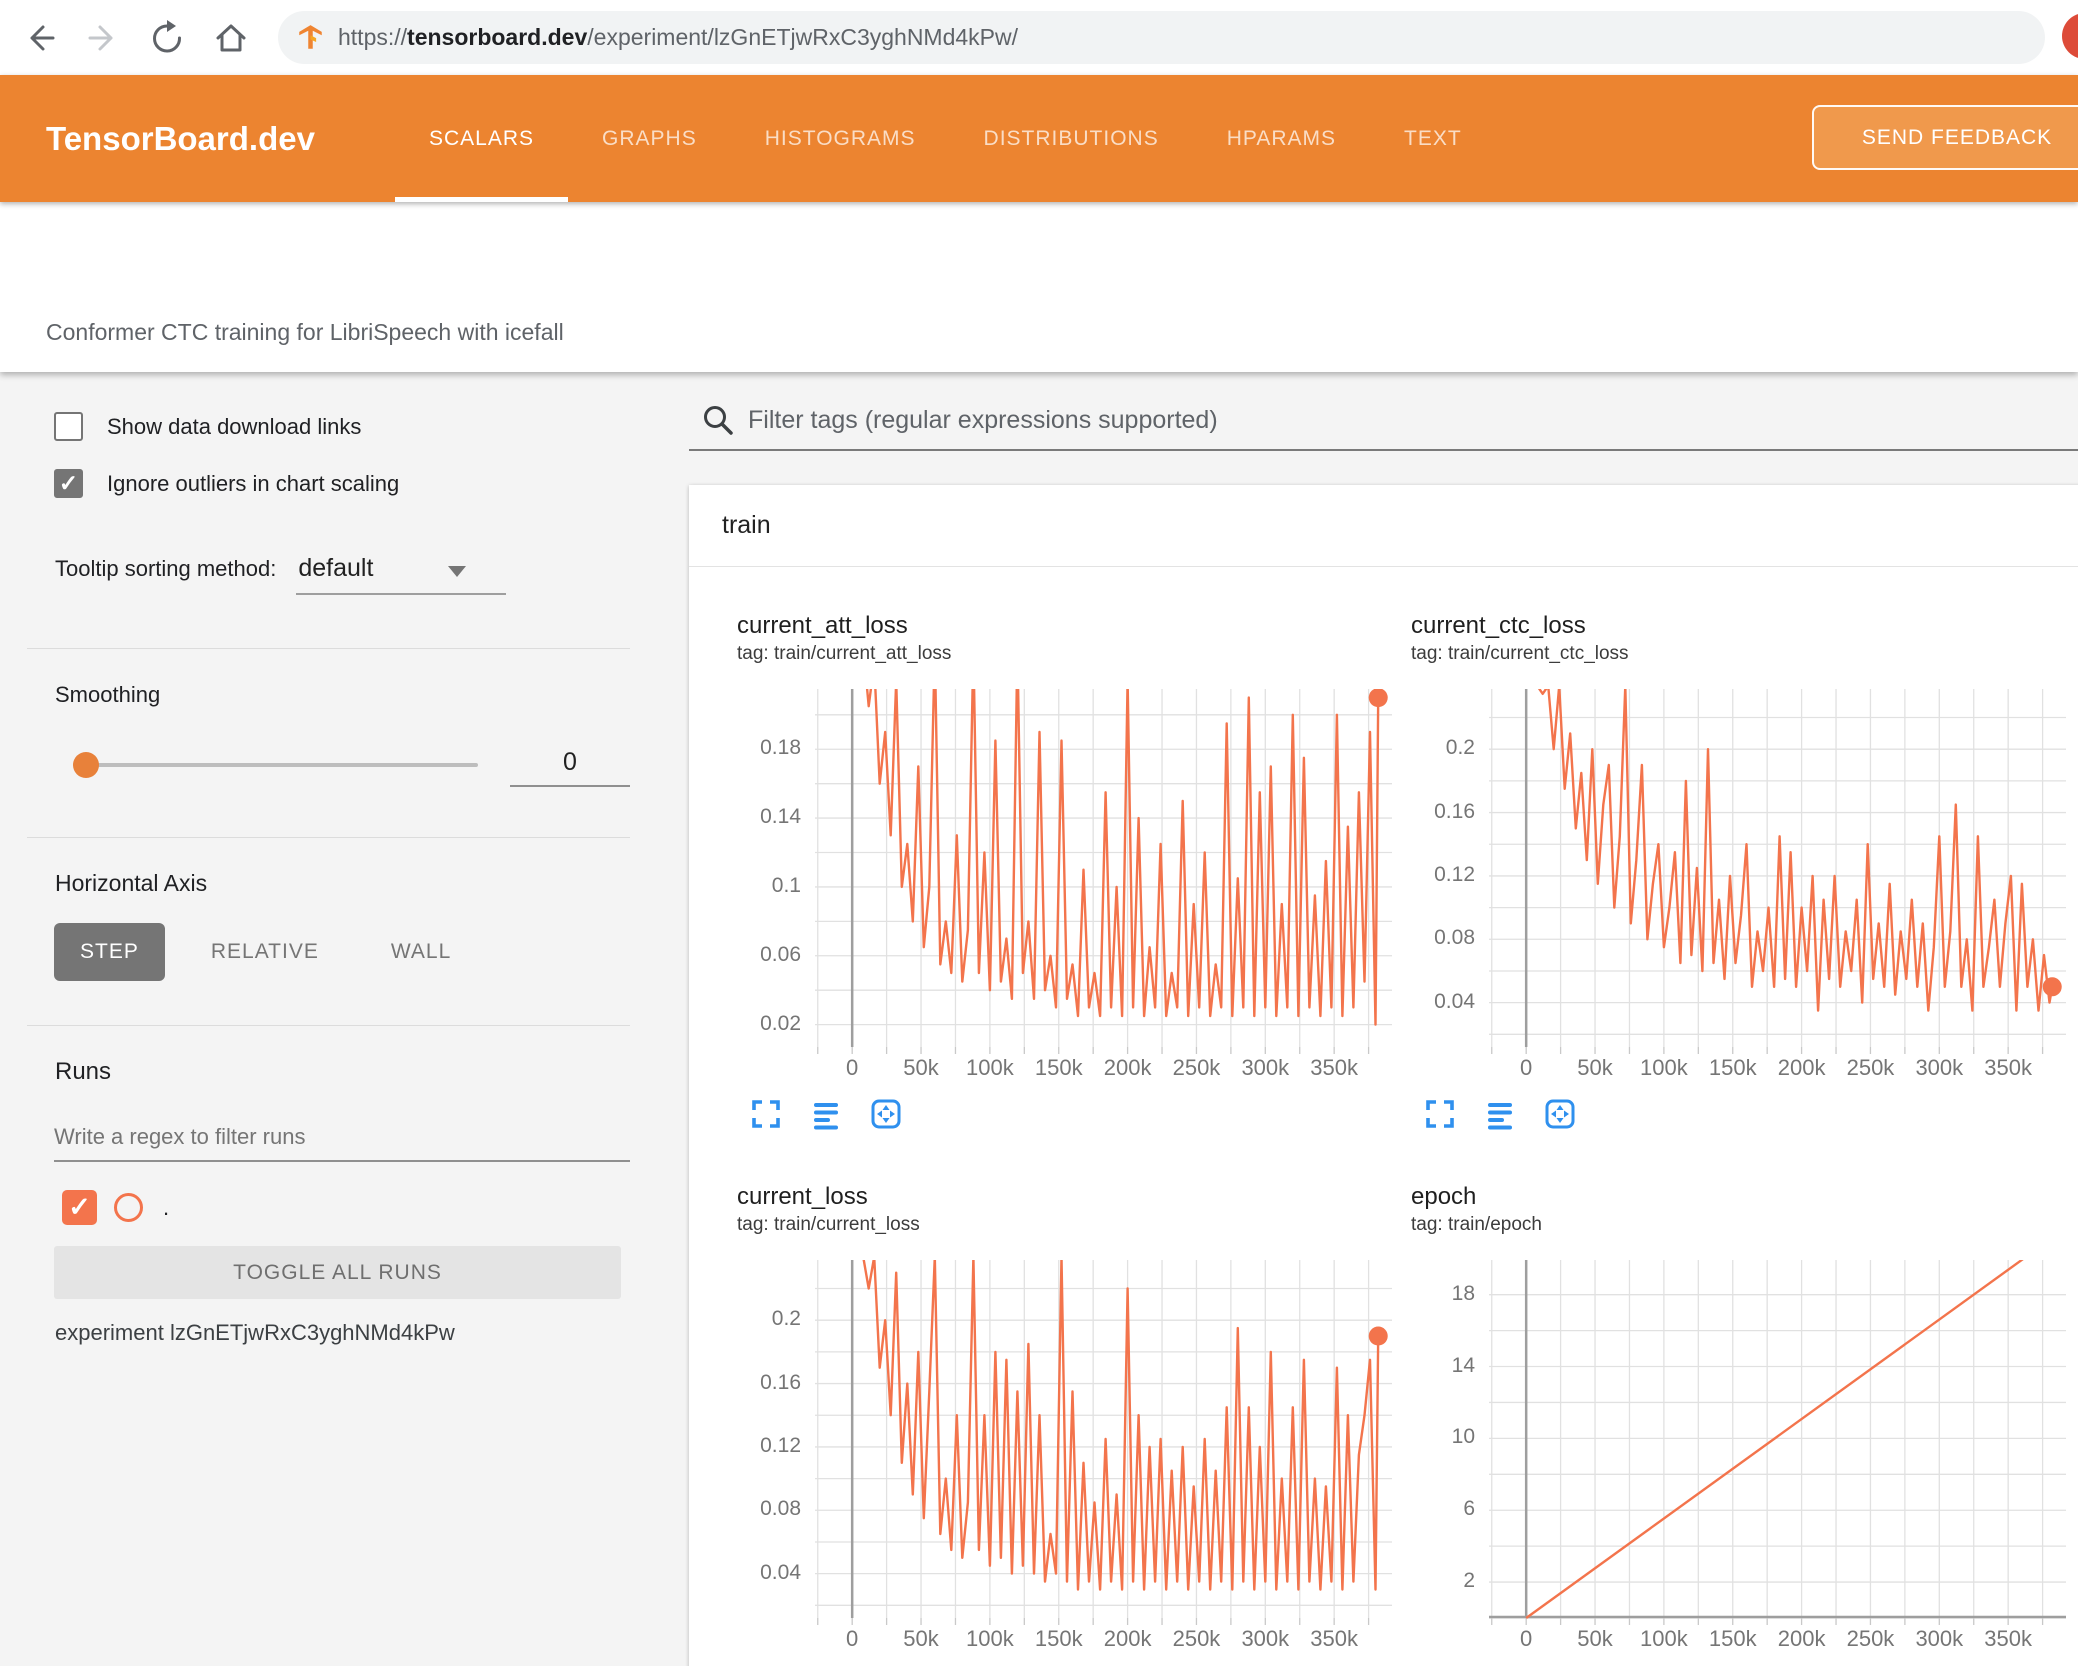 The height and width of the screenshot is (1666, 2078). Describe the element at coordinates (1520, 653) in the screenshot. I see `chart-tag: tag: train/current_ctc_loss` at that location.